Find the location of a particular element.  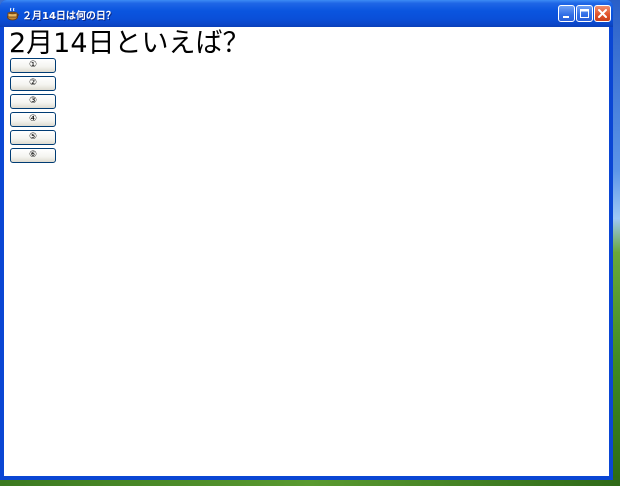

option-button-5: ⑤ is located at coordinates (33, 137).